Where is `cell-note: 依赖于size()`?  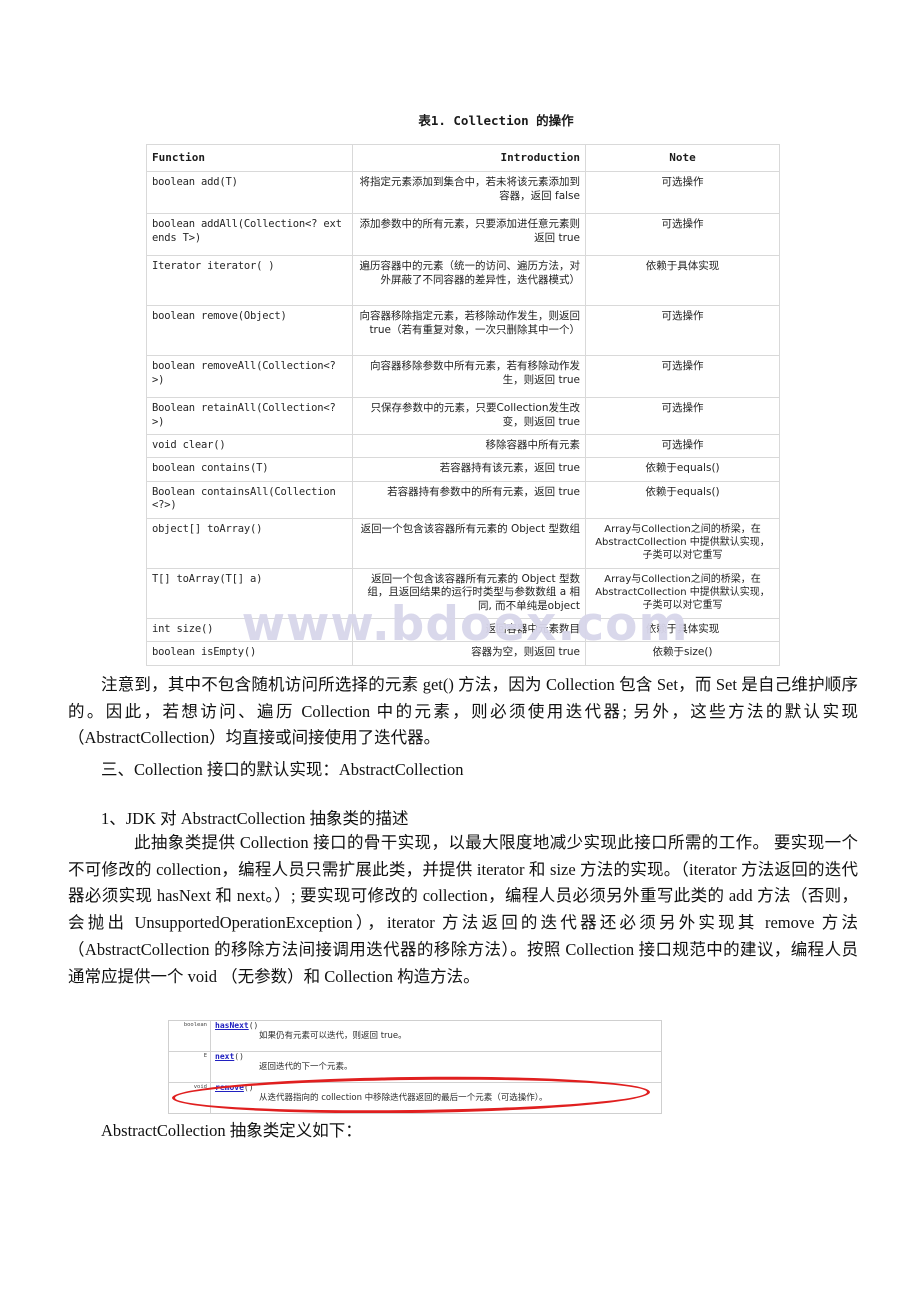
cell-note: 依赖于size() is located at coordinates (682, 653).